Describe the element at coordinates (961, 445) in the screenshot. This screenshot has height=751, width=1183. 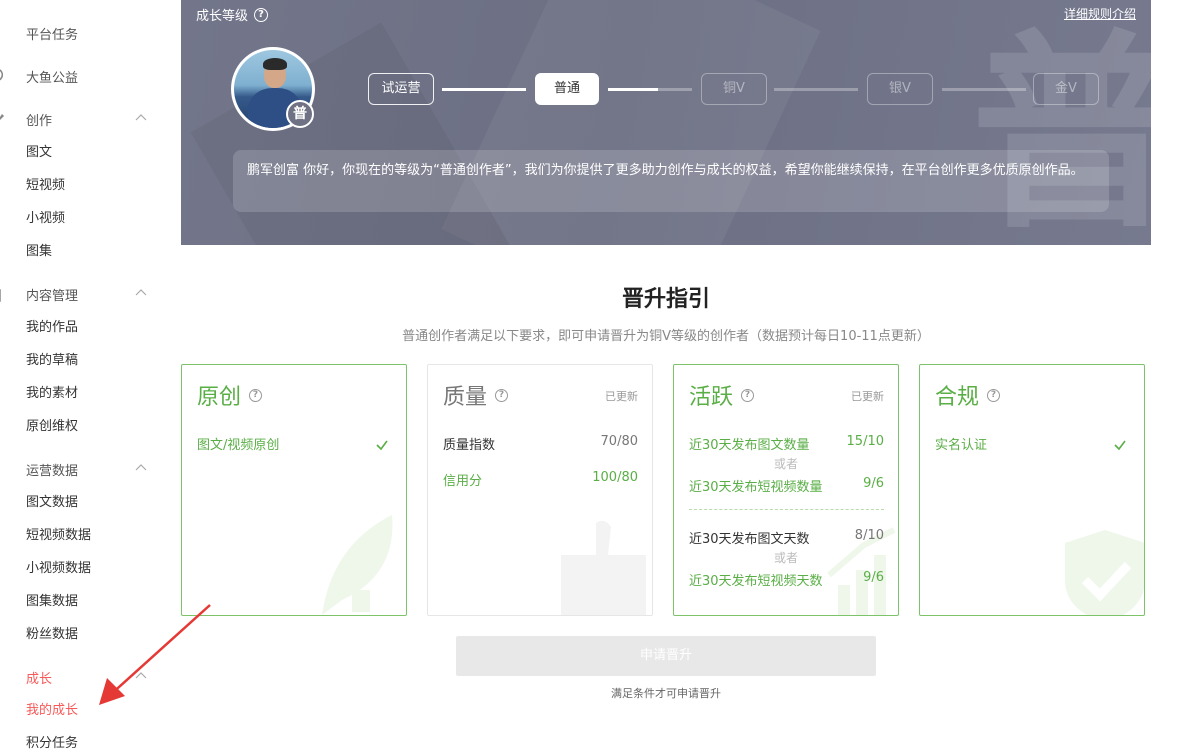
I see `requirement-row: 实名认证` at that location.